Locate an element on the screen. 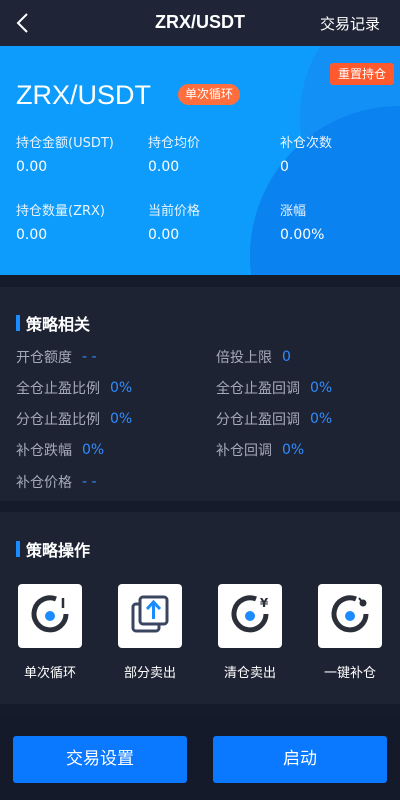 This screenshot has width=400, height=800. strategy-item-open-amount: 开仓额度 - - is located at coordinates (56, 357).